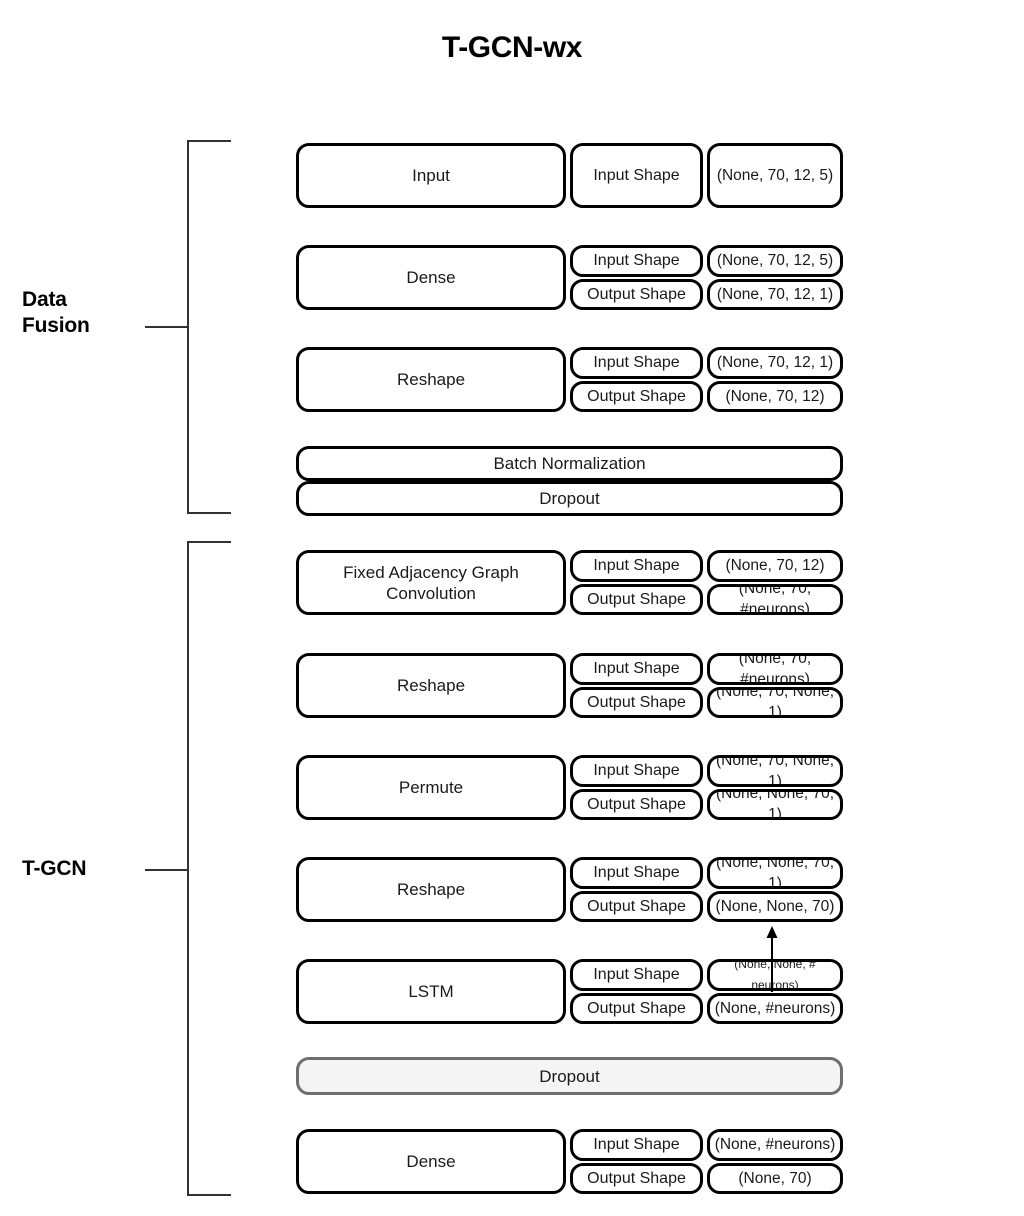  I want to click on shape-line-input: Input Shape (None, 70, 12, 1), so click(706, 363).